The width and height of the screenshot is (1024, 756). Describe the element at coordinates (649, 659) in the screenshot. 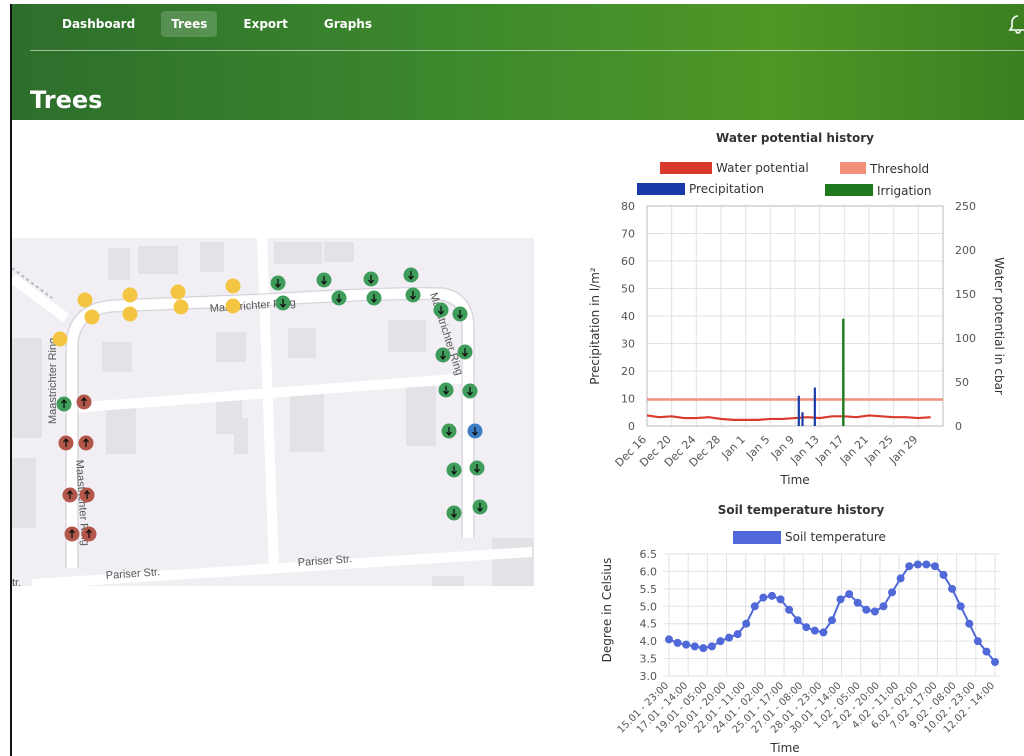

I see `y-tick: 3.5` at that location.